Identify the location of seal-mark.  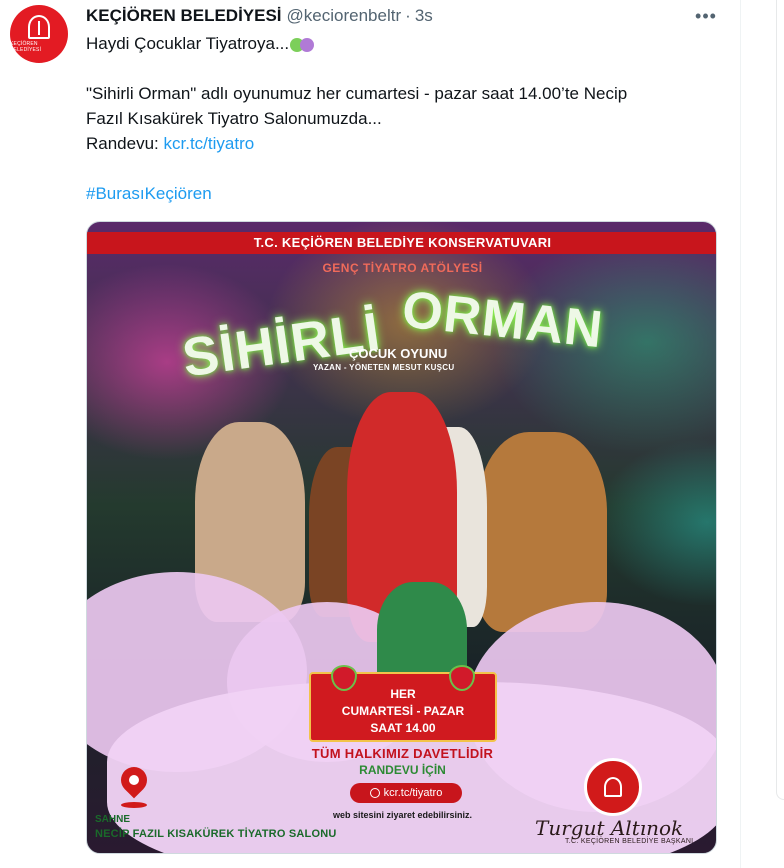
(613, 787).